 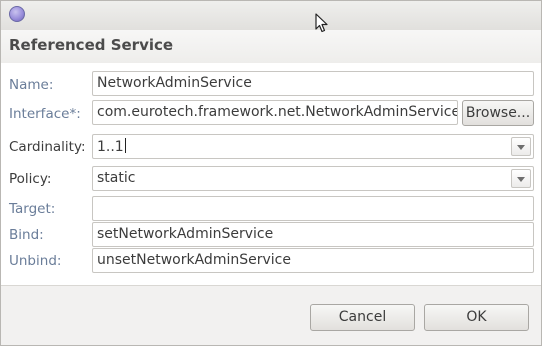 I want to click on interface-label: Interface*:, so click(x=45, y=114).